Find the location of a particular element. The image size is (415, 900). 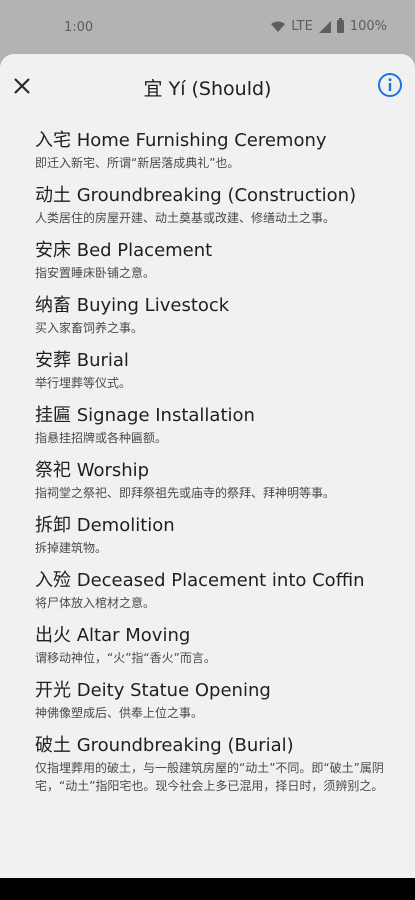

list-item: 开光 Deity Statue Opening 神佛像塑成后、供奉上位之事。 is located at coordinates (213, 701).